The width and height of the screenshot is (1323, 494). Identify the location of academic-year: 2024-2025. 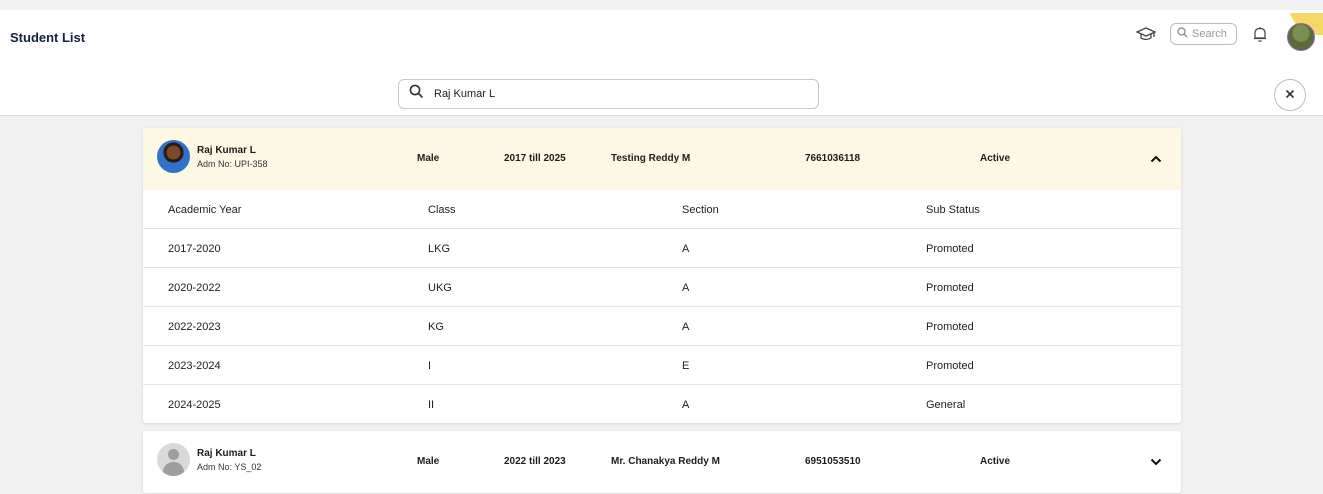
(194, 405).